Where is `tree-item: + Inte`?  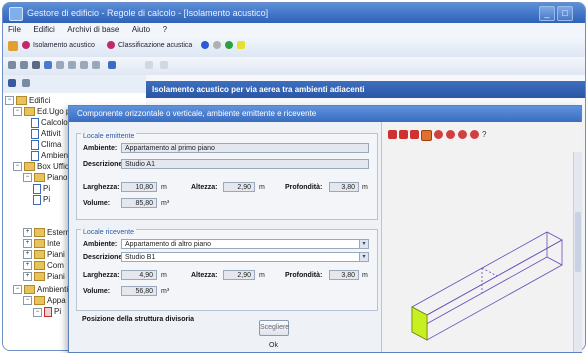
tree-item: + Inte is located at coordinates (41, 244).